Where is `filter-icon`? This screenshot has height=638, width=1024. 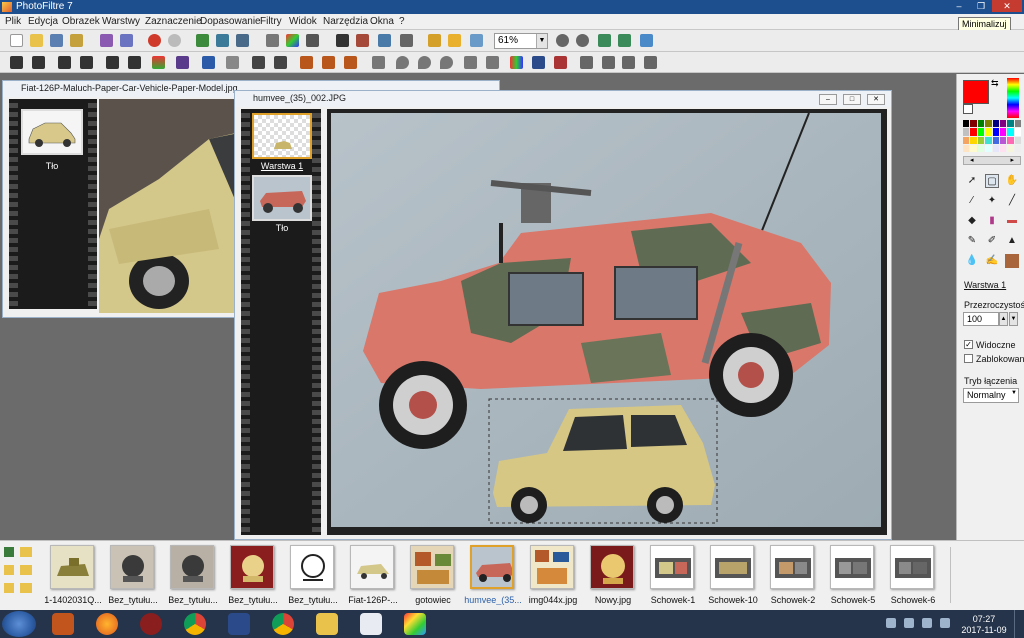
filter-icon is located at coordinates (378, 62).